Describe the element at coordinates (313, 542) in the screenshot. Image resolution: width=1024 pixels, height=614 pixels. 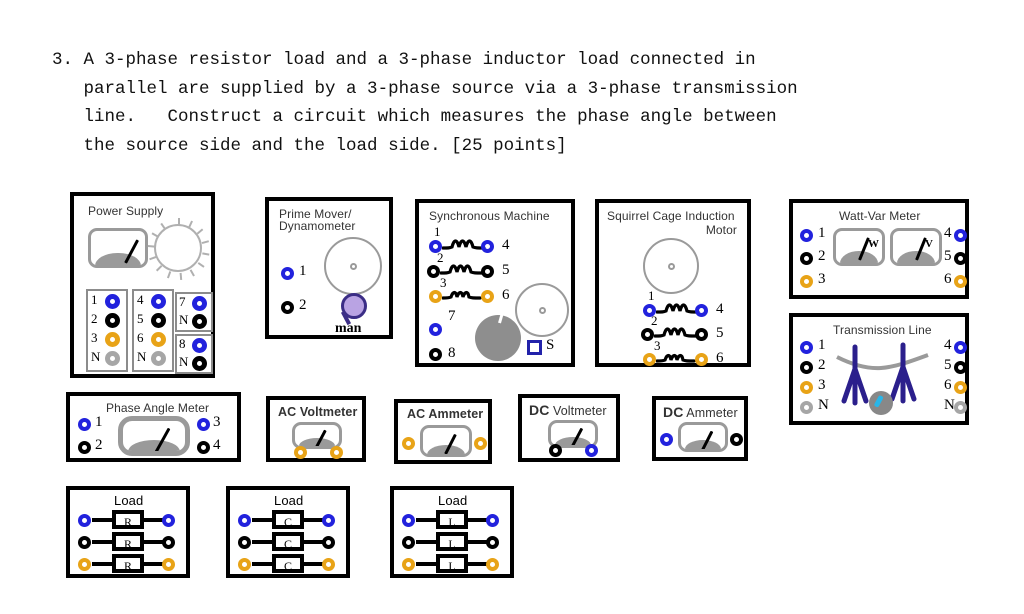
I see `load-wire` at that location.